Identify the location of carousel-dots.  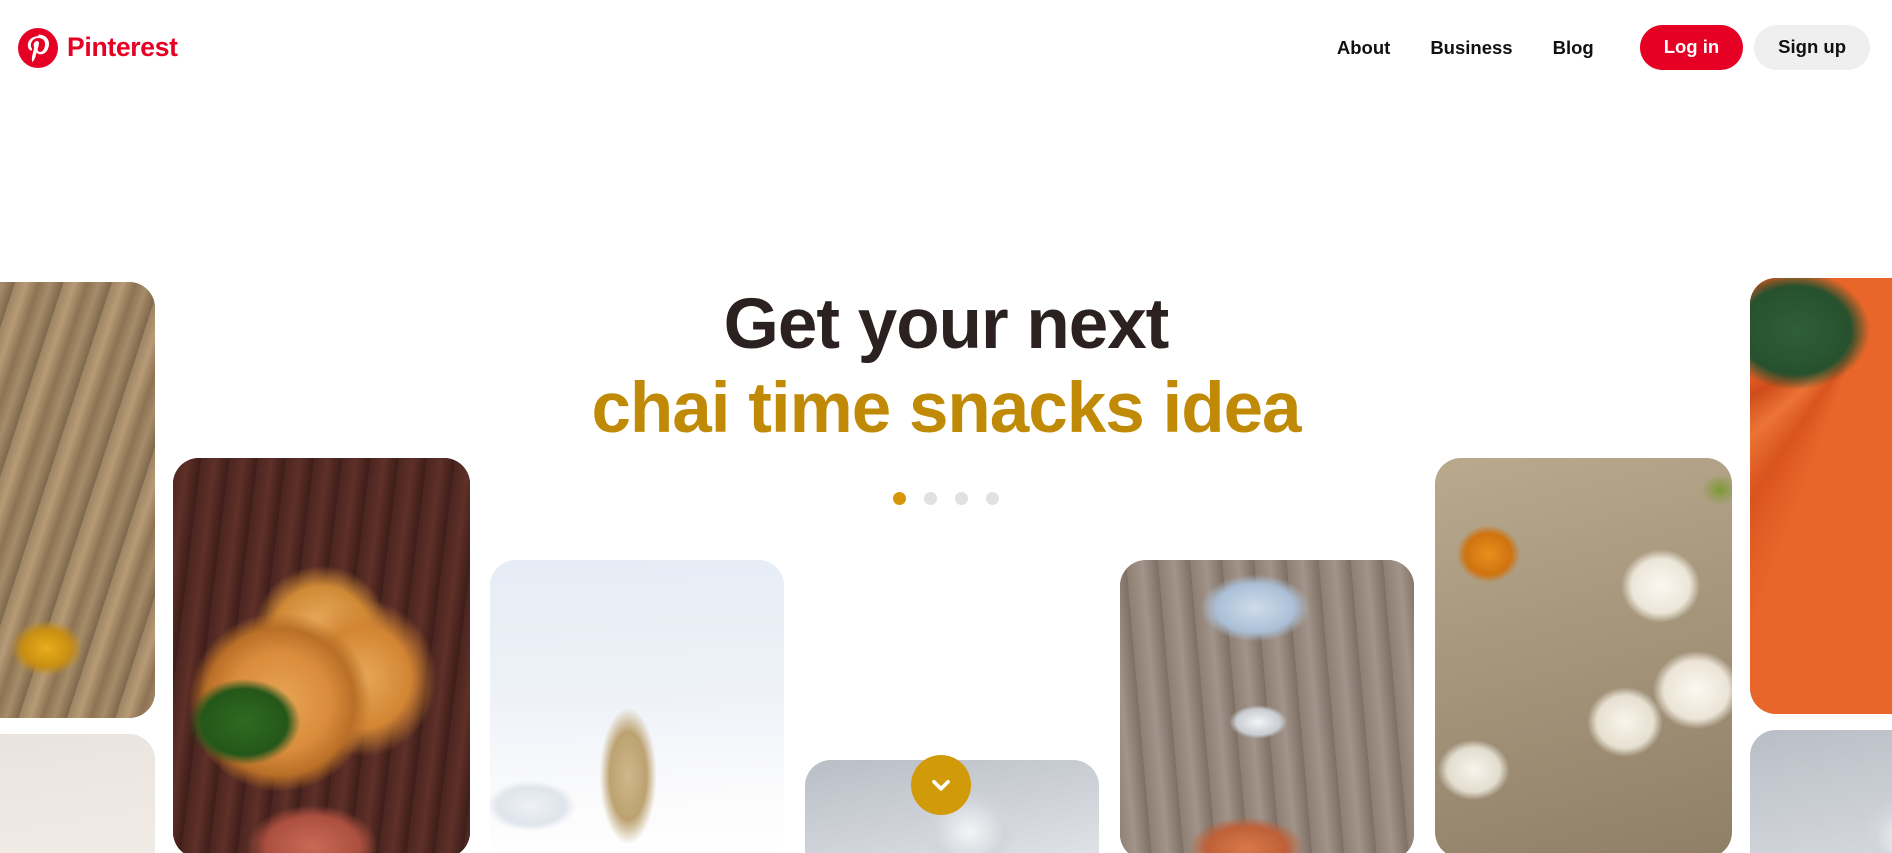
(946, 499).